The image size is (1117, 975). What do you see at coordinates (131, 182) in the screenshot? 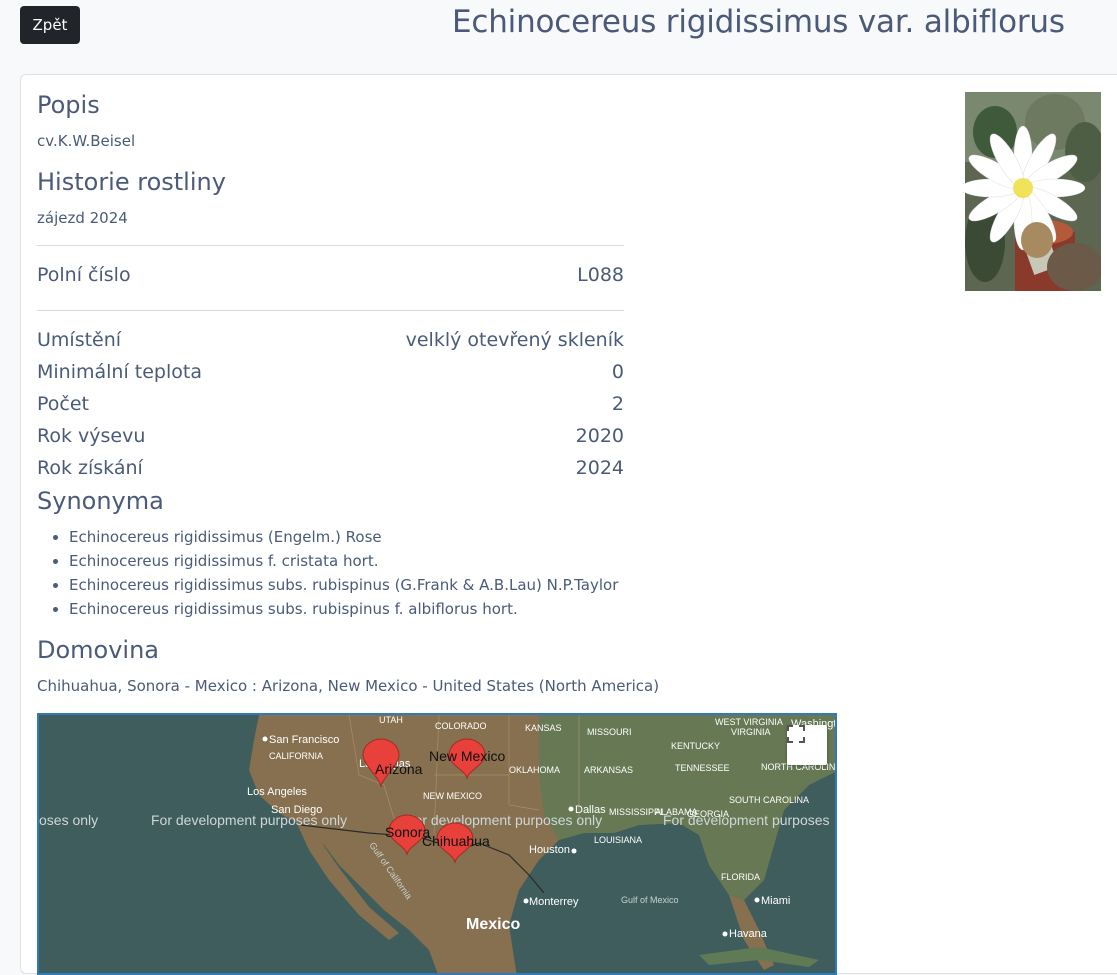
I see `historie-heading: Historie rostliny` at bounding box center [131, 182].